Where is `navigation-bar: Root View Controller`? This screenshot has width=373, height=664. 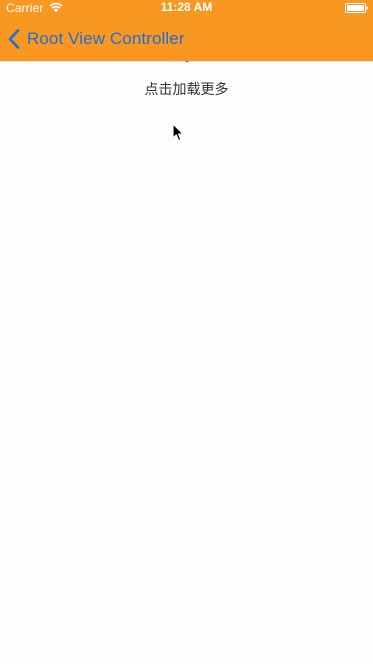 navigation-bar: Root View Controller is located at coordinates (186, 38).